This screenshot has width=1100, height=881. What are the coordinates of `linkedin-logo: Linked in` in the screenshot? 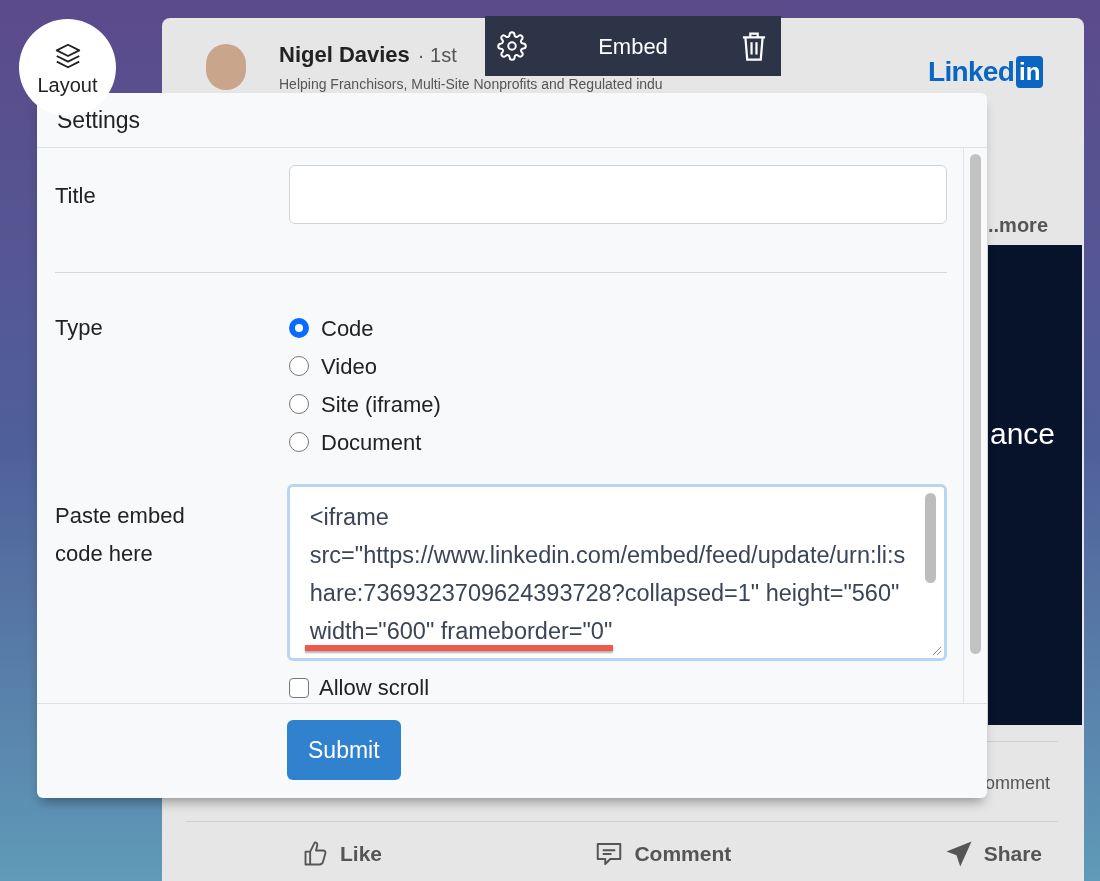 It's located at (986, 72).